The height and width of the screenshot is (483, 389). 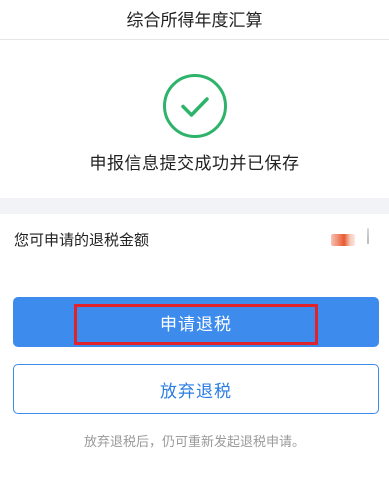 I want to click on redacted-amount-mark, so click(x=368, y=236).